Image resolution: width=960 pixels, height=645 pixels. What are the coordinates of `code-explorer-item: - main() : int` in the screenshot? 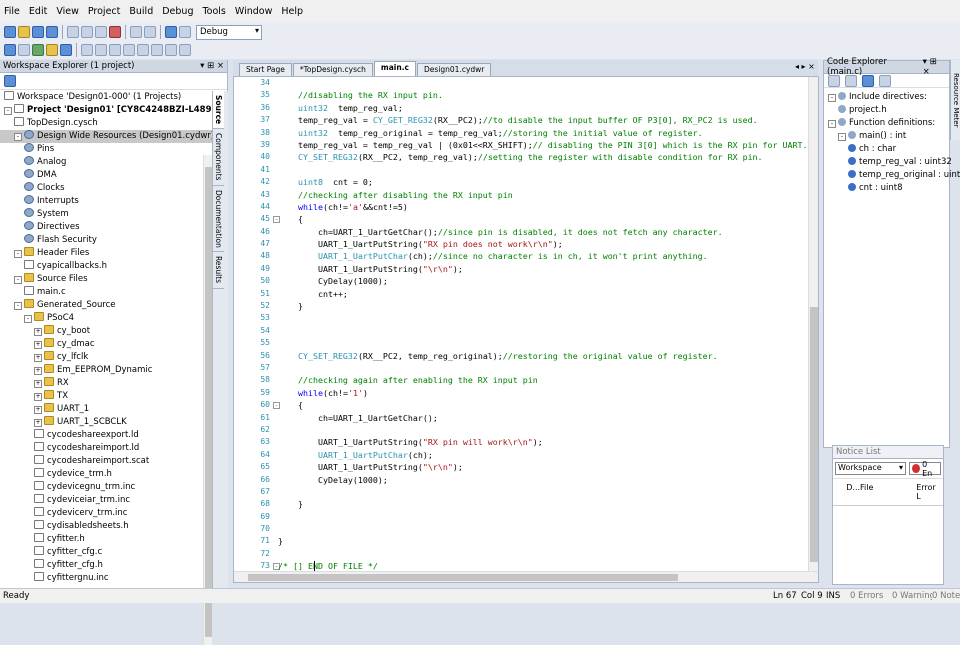 It's located at (888, 136).